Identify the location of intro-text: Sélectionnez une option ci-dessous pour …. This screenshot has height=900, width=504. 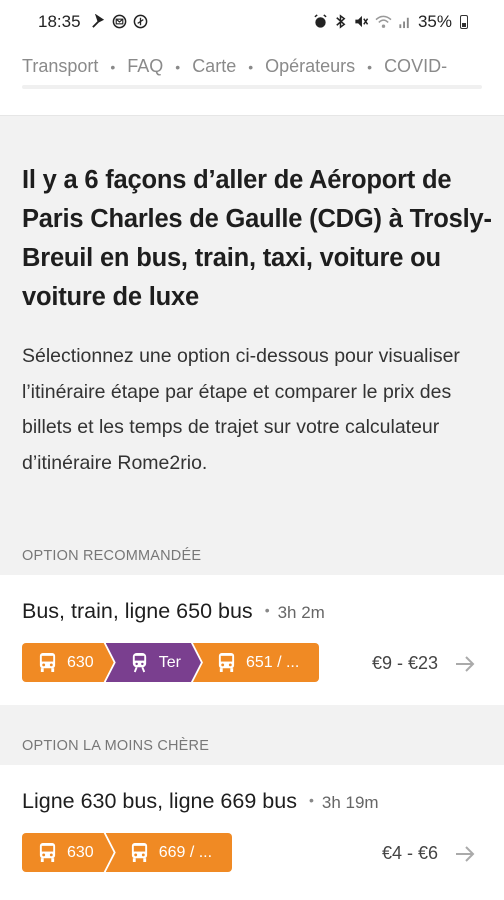
(241, 409).